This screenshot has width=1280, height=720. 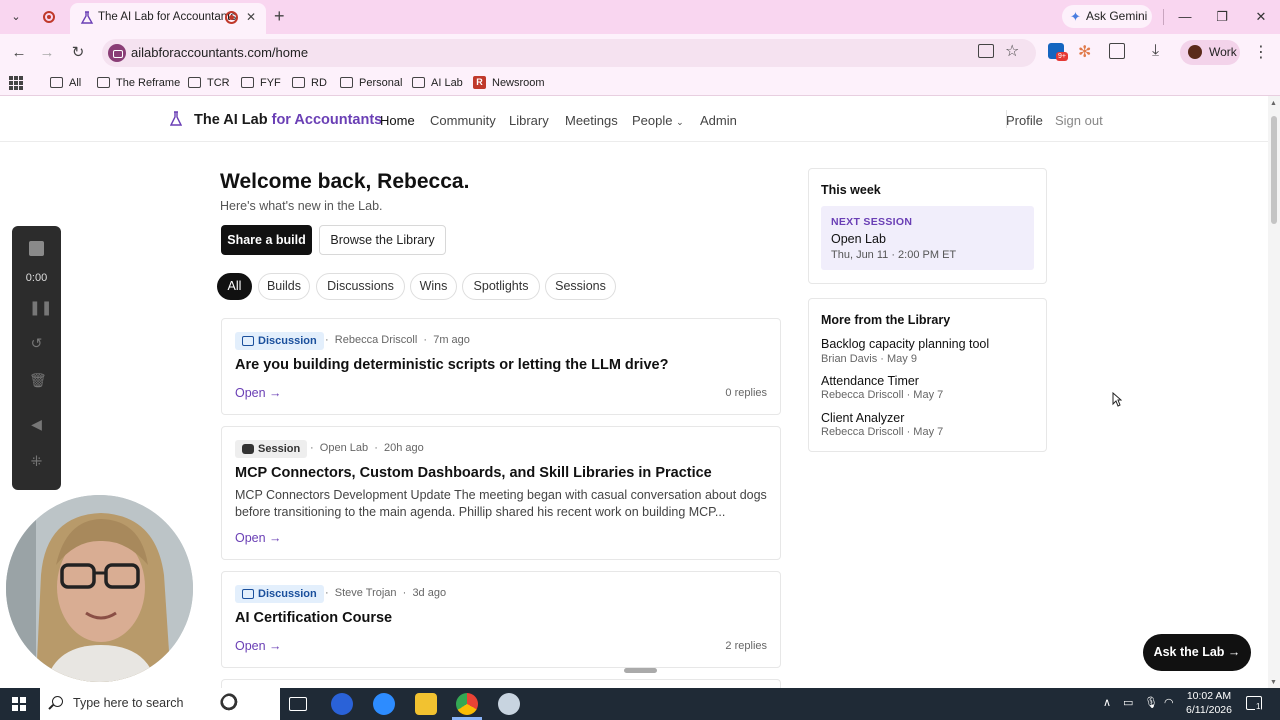 I want to click on restore-button: ❐, so click(x=1222, y=17).